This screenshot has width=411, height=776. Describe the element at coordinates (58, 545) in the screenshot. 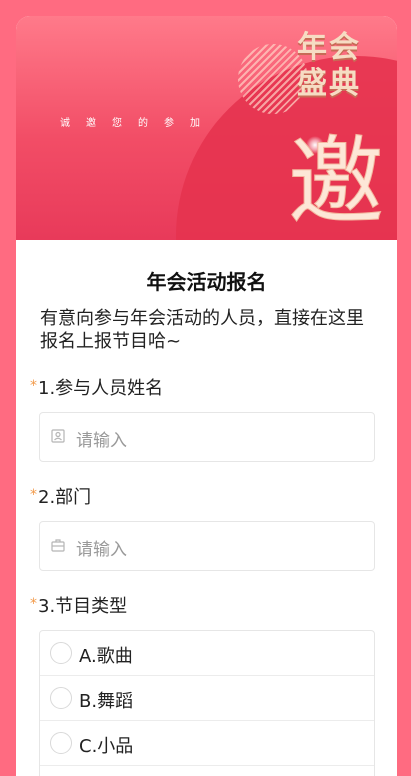

I see `briefcase-icon` at that location.